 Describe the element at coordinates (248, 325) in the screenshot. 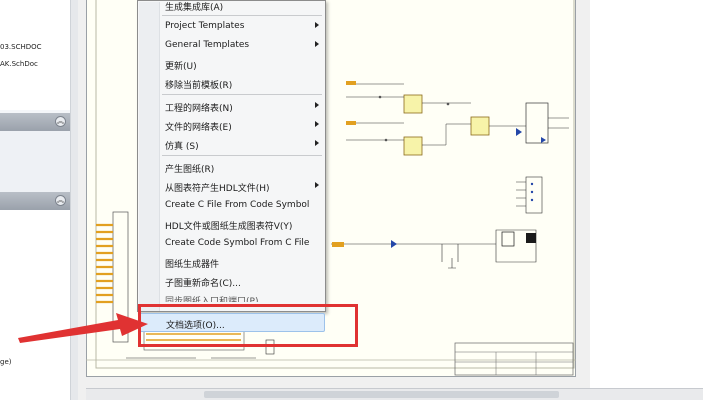

I see `annotation-highlight-box` at that location.